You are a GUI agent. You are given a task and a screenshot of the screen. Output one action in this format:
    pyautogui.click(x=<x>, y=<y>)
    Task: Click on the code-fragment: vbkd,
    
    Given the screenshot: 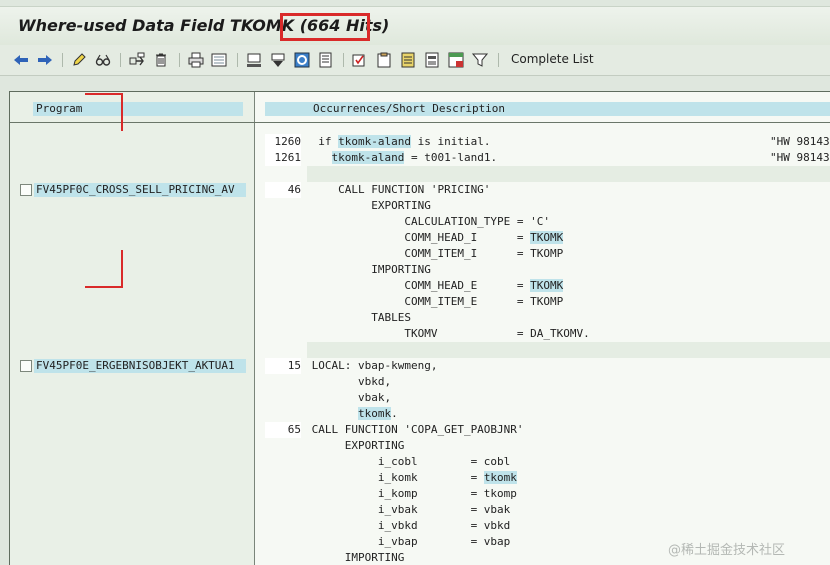 What is the action you would take?
    pyautogui.click(x=348, y=381)
    